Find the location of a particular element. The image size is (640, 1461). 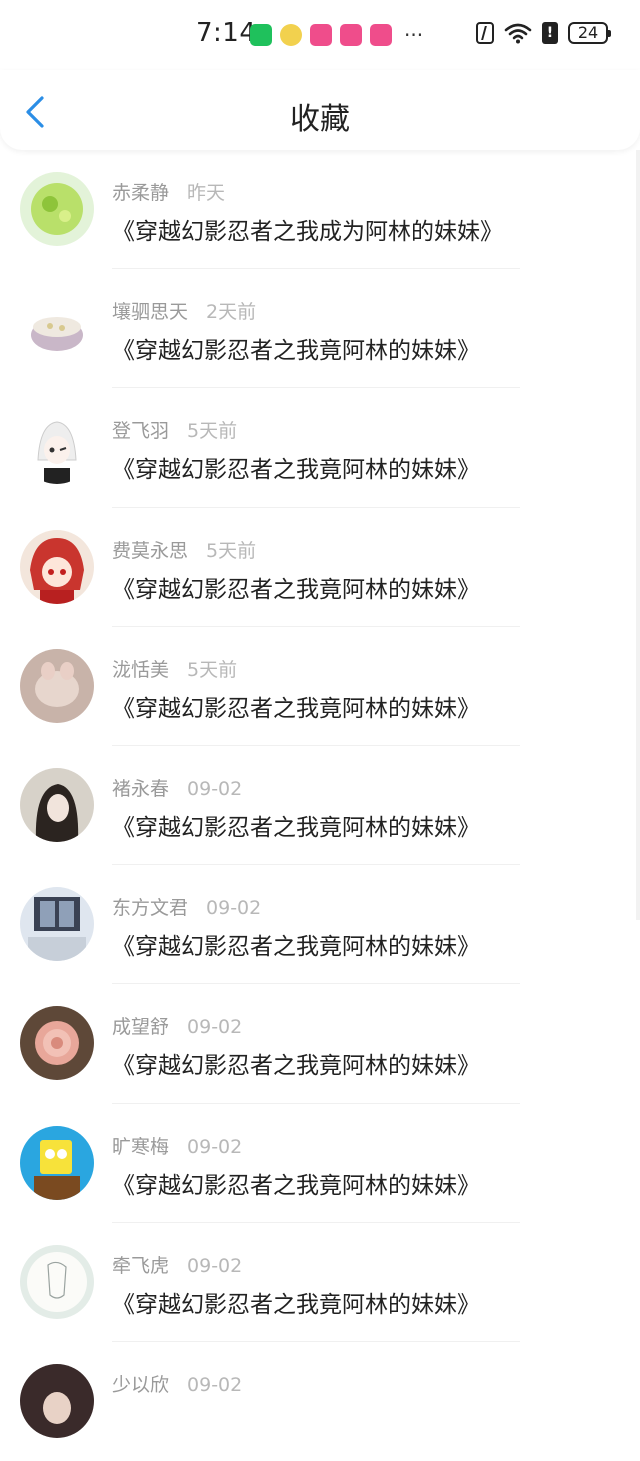

timestamp: 2天前 is located at coordinates (231, 312).